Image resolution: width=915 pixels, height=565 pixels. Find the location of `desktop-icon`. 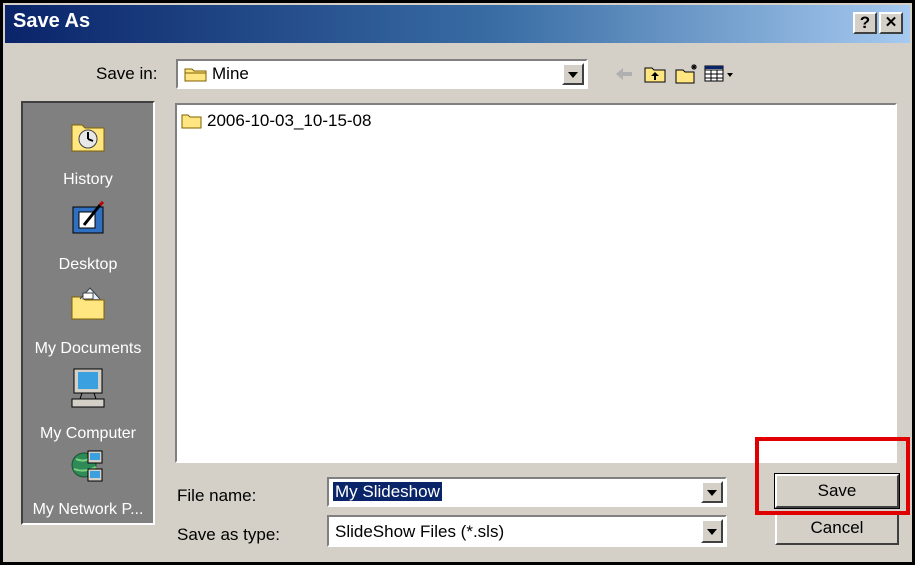

desktop-icon is located at coordinates (88, 217).